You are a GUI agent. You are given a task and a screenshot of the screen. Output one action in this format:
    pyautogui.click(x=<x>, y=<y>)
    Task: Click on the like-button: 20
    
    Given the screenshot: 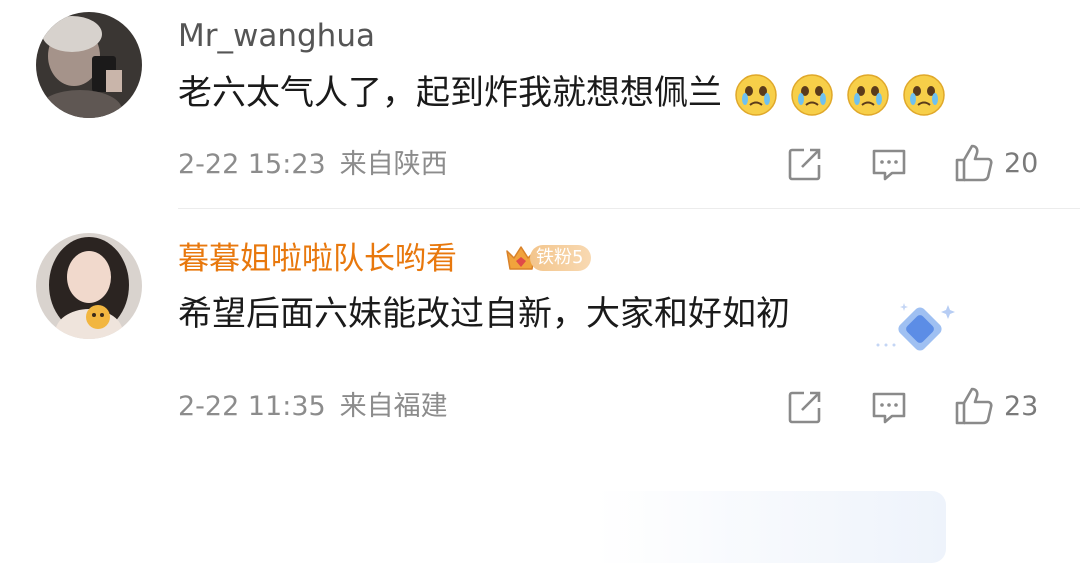 What is the action you would take?
    pyautogui.click(x=996, y=163)
    